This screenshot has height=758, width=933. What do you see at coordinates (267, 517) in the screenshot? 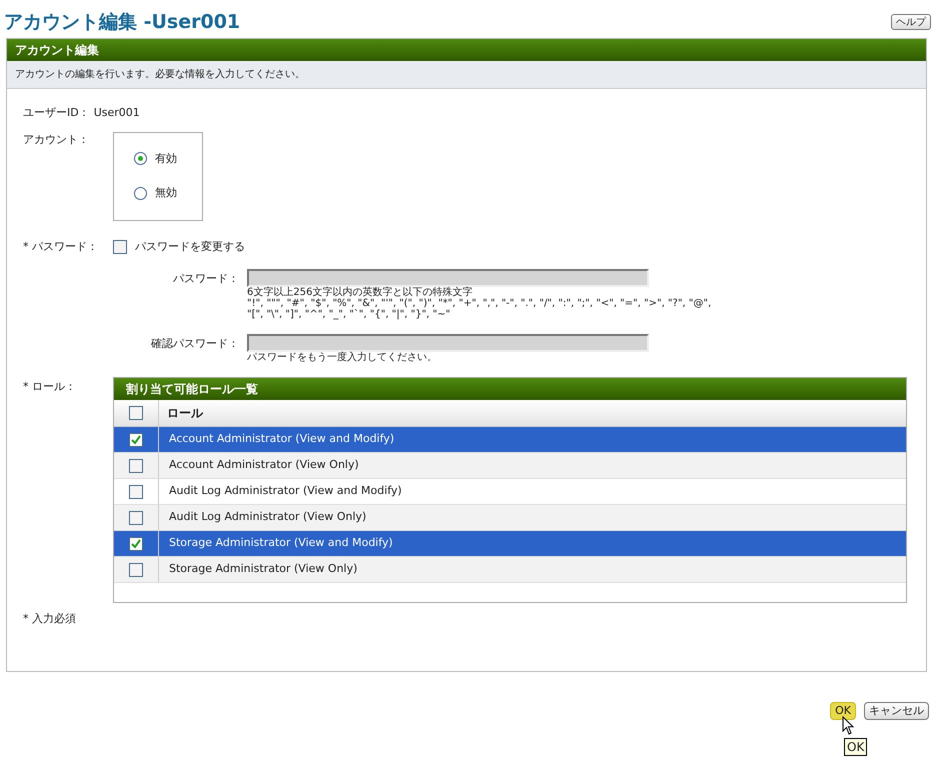
I see `role-name: Audit Log Administrator (View Only)` at bounding box center [267, 517].